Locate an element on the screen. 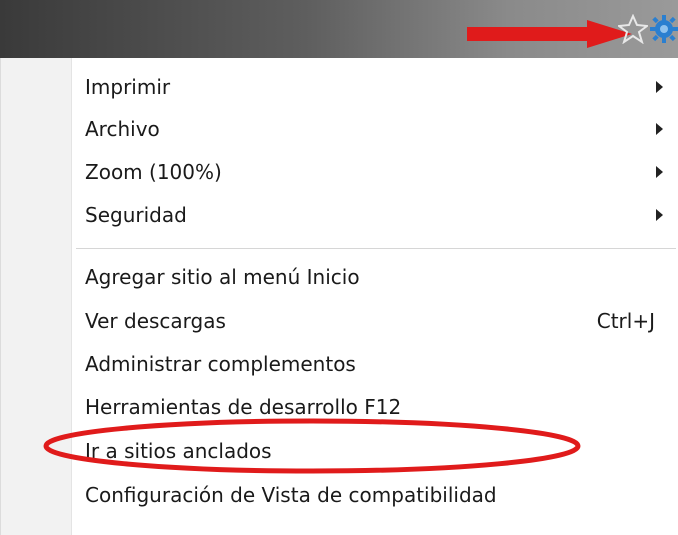 The width and height of the screenshot is (678, 535). menu-item-ver-descargas: Ver descargas Ctrl+J is located at coordinates (375, 321).